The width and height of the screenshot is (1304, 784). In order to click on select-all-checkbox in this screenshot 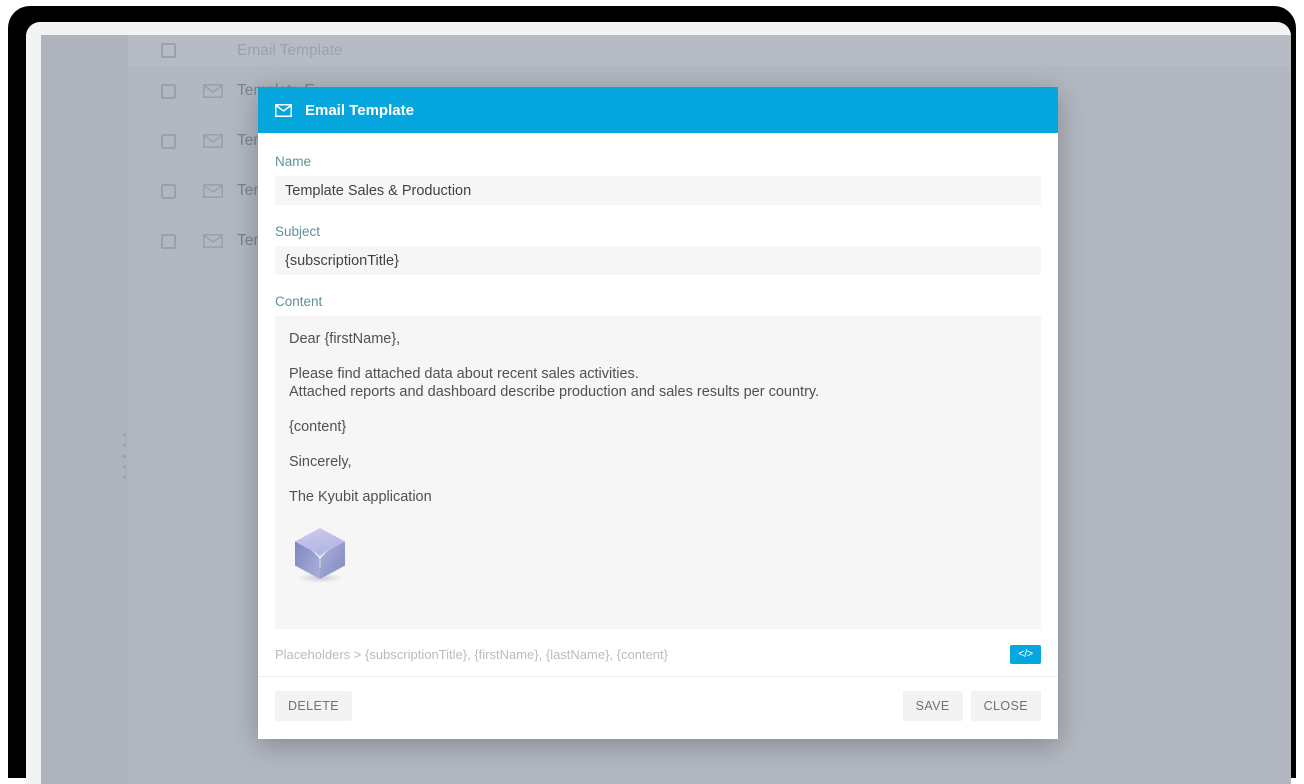, I will do `click(168, 50)`.